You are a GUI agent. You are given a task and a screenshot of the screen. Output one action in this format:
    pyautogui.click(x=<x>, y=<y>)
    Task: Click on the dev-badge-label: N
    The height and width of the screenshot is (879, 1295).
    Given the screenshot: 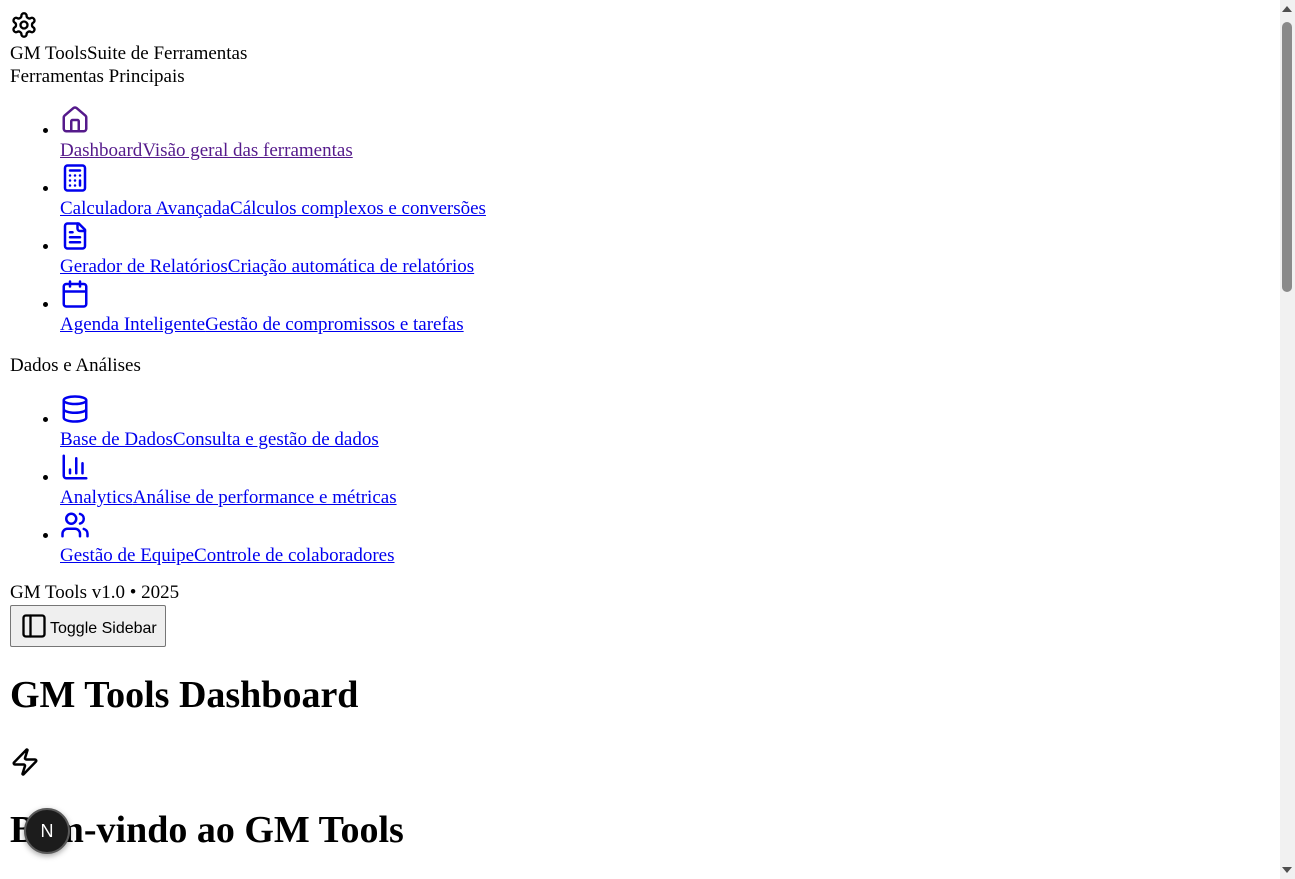 What is the action you would take?
    pyautogui.click(x=47, y=830)
    